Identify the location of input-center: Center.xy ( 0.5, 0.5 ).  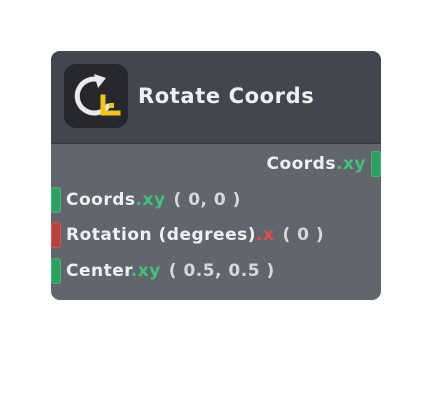
(170, 271).